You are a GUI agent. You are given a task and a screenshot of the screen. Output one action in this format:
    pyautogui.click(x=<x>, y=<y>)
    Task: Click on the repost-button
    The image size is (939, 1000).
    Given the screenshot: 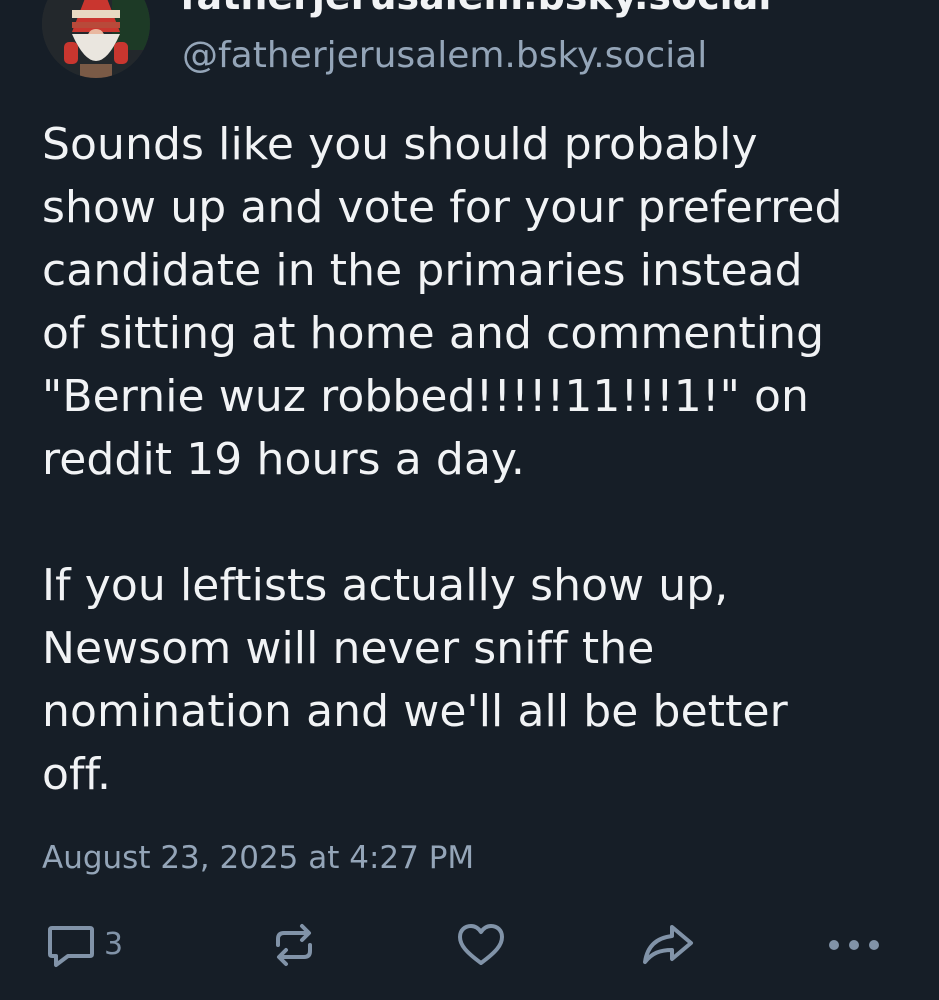 What is the action you would take?
    pyautogui.click(x=294, y=945)
    